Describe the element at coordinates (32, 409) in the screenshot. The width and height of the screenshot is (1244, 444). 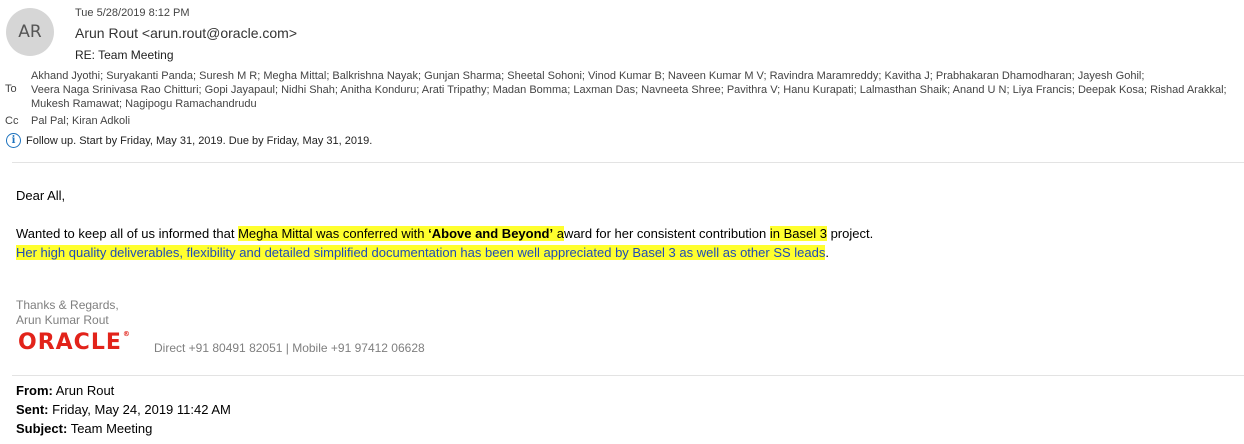
I see `quoted-sent-label: Sent:` at that location.